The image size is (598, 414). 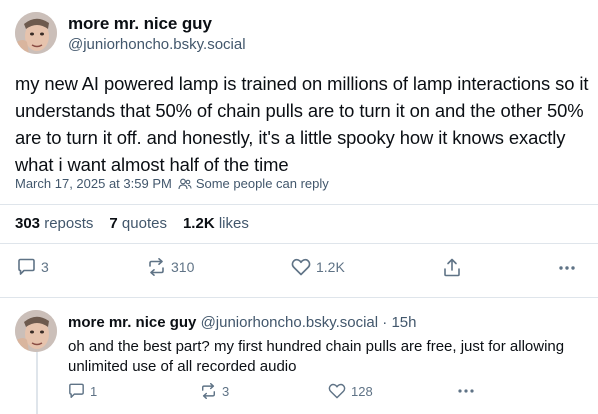 I want to click on share-button, so click(x=454, y=267).